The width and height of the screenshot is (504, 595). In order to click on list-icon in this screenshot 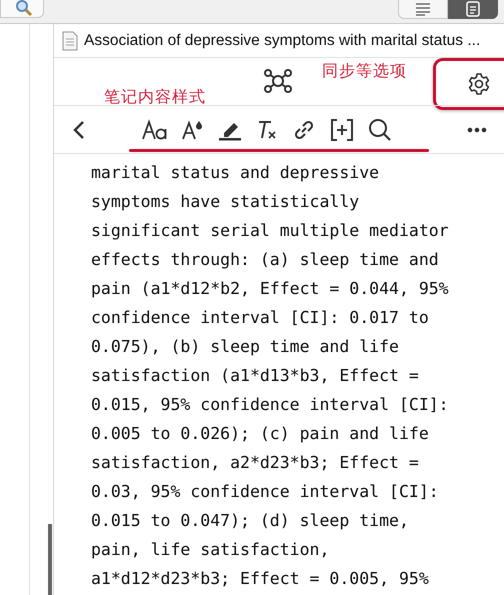, I will do `click(423, 9)`.